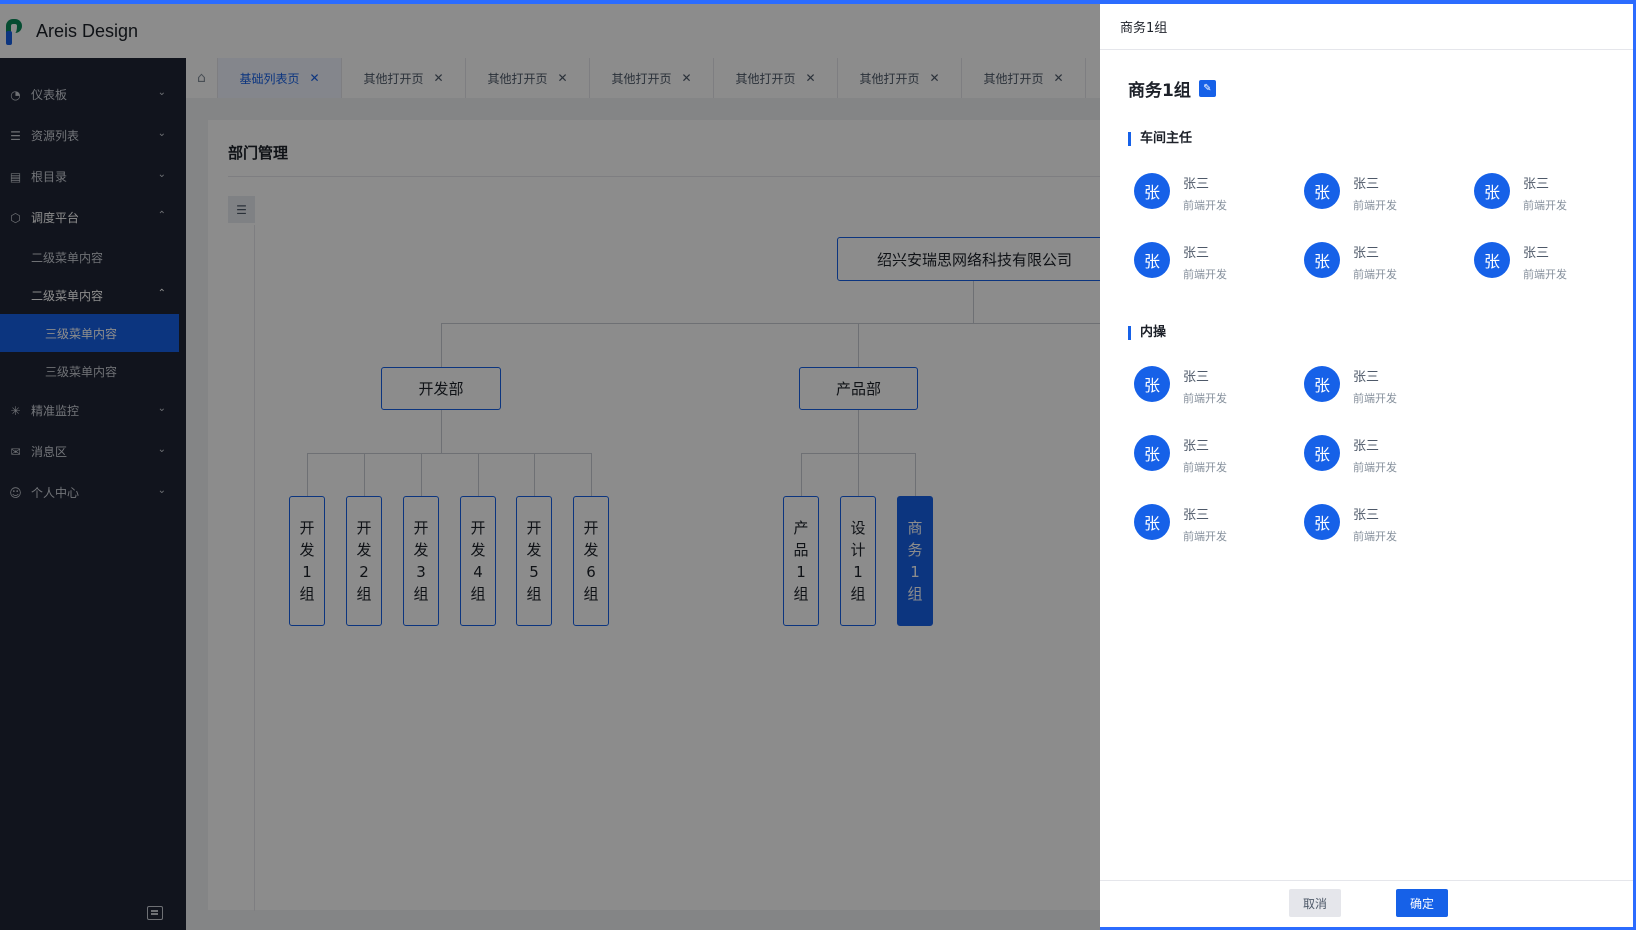 The width and height of the screenshot is (1636, 930). Describe the element at coordinates (1160, 139) in the screenshot. I see `section-title-supervisor: 车间主任` at that location.